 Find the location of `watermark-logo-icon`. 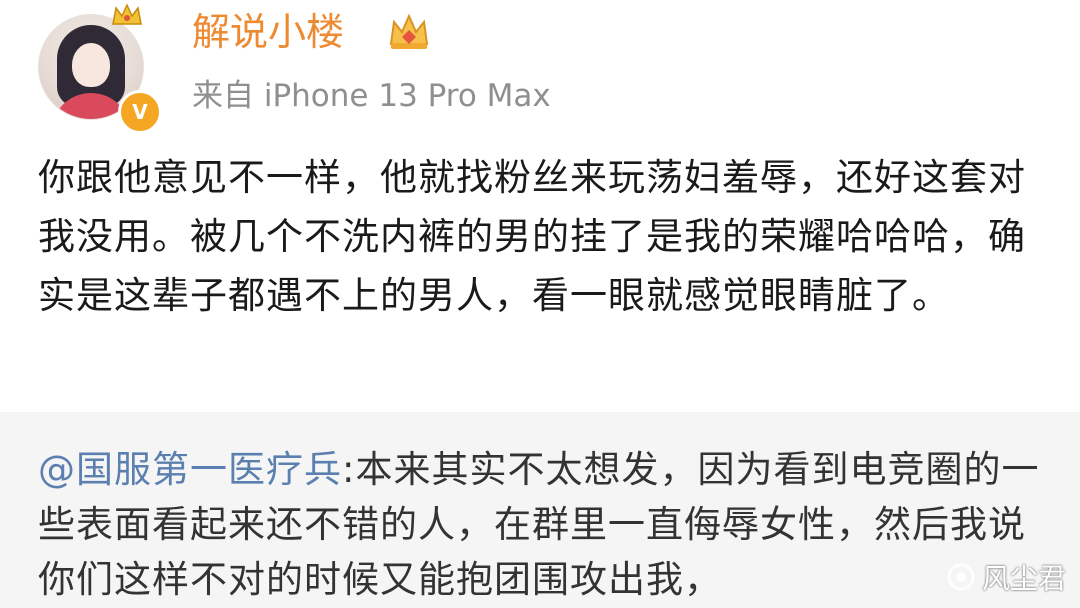

watermark-logo-icon is located at coordinates (961, 577).